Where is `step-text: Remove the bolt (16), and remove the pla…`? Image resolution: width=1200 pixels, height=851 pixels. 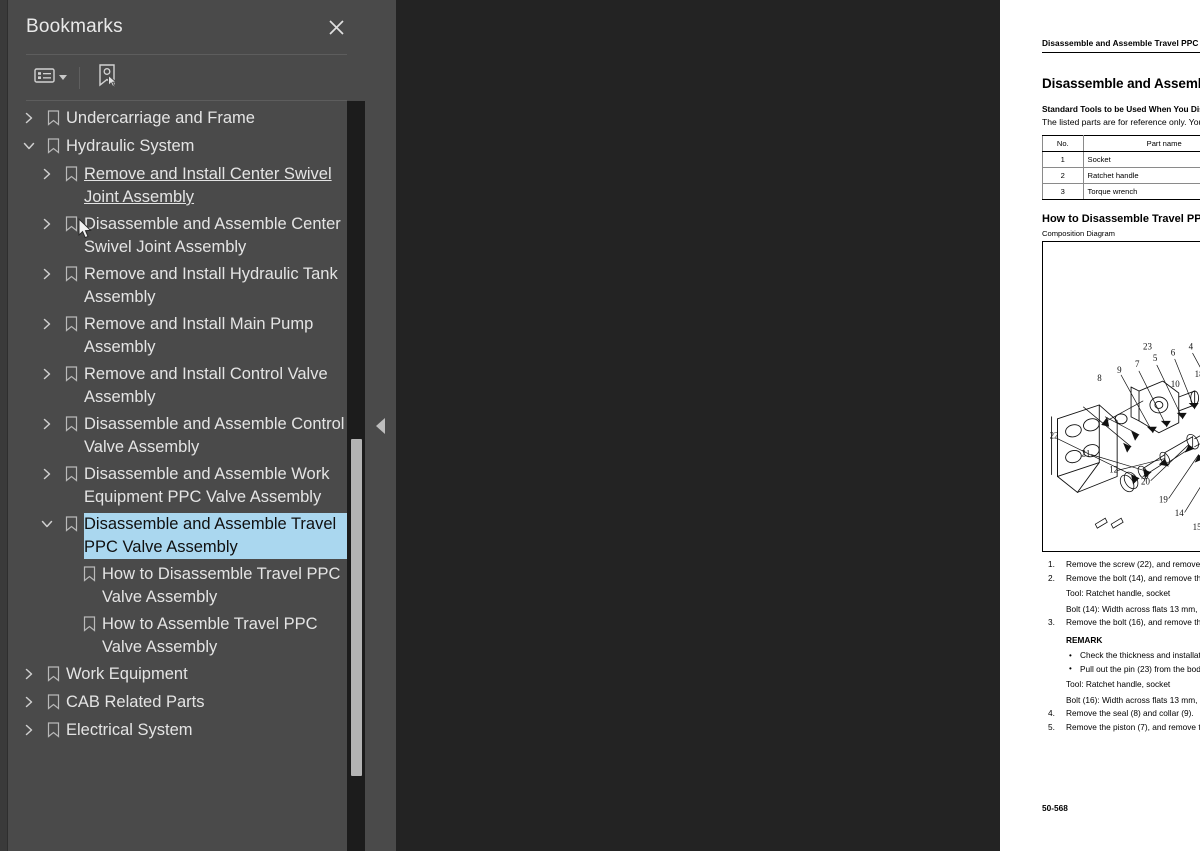
step-text: Remove the bolt (16), and remove the pla… is located at coordinates (1133, 622).